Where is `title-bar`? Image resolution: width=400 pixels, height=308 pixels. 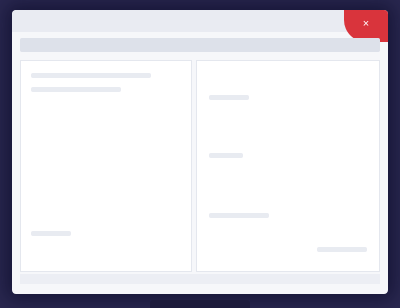
title-bar is located at coordinates (200, 21).